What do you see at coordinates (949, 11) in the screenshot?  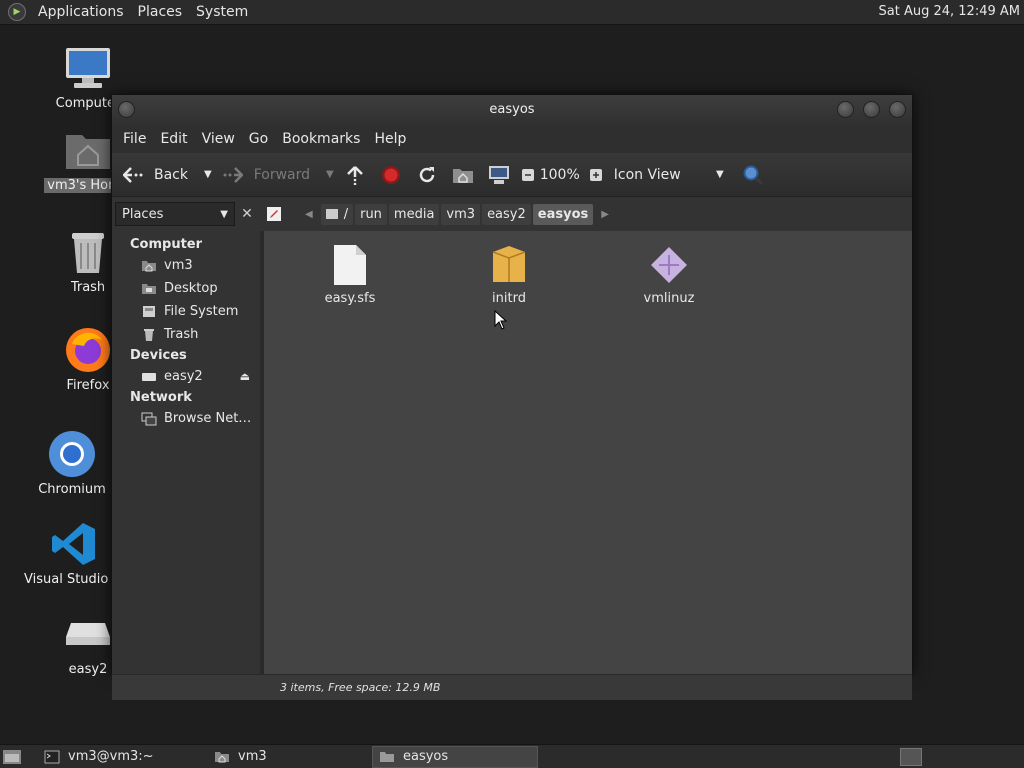 I see `clock: Sat Aug 24, 12:49 AM` at bounding box center [949, 11].